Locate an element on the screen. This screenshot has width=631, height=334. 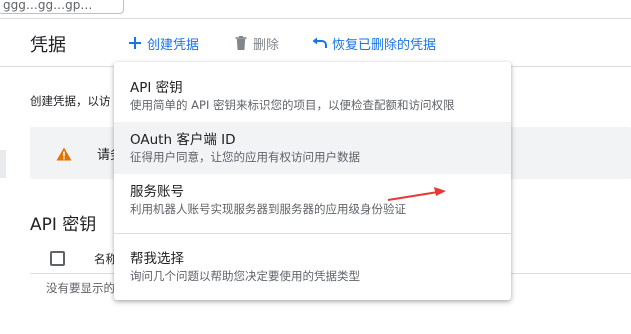
menu-item-title: API 密钥 is located at coordinates (156, 88).